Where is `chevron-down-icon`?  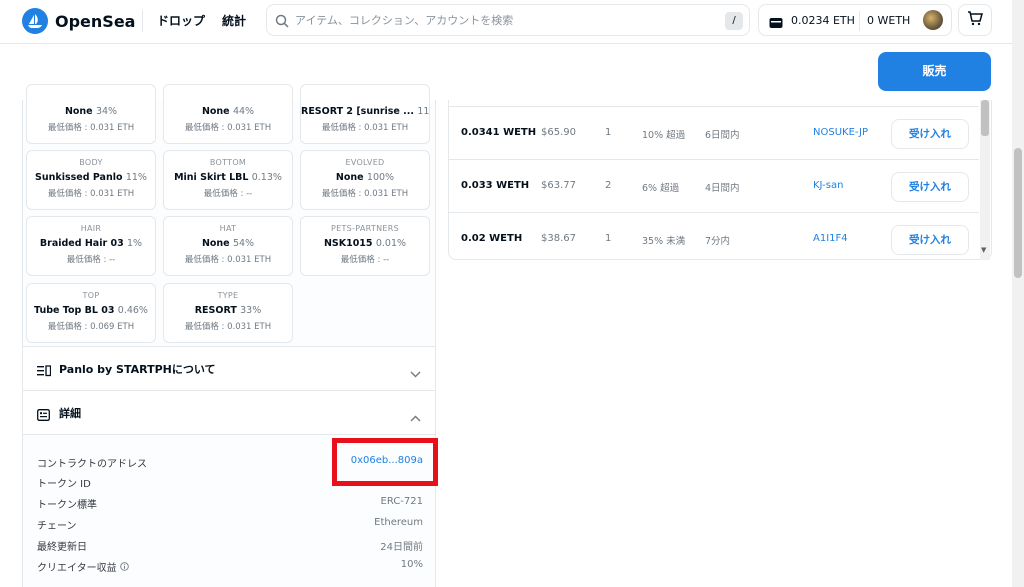 chevron-down-icon is located at coordinates (415, 372).